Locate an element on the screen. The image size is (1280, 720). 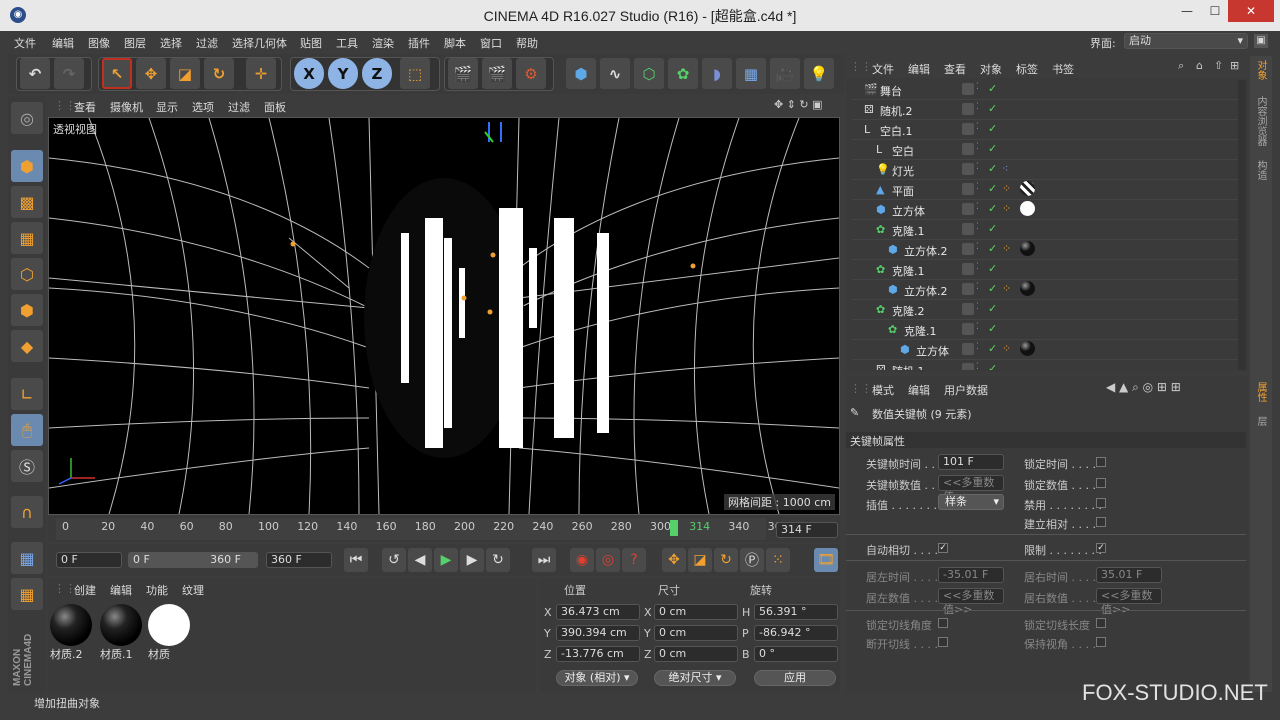
home-icon: ⌂ is located at coordinates (1199, 65).